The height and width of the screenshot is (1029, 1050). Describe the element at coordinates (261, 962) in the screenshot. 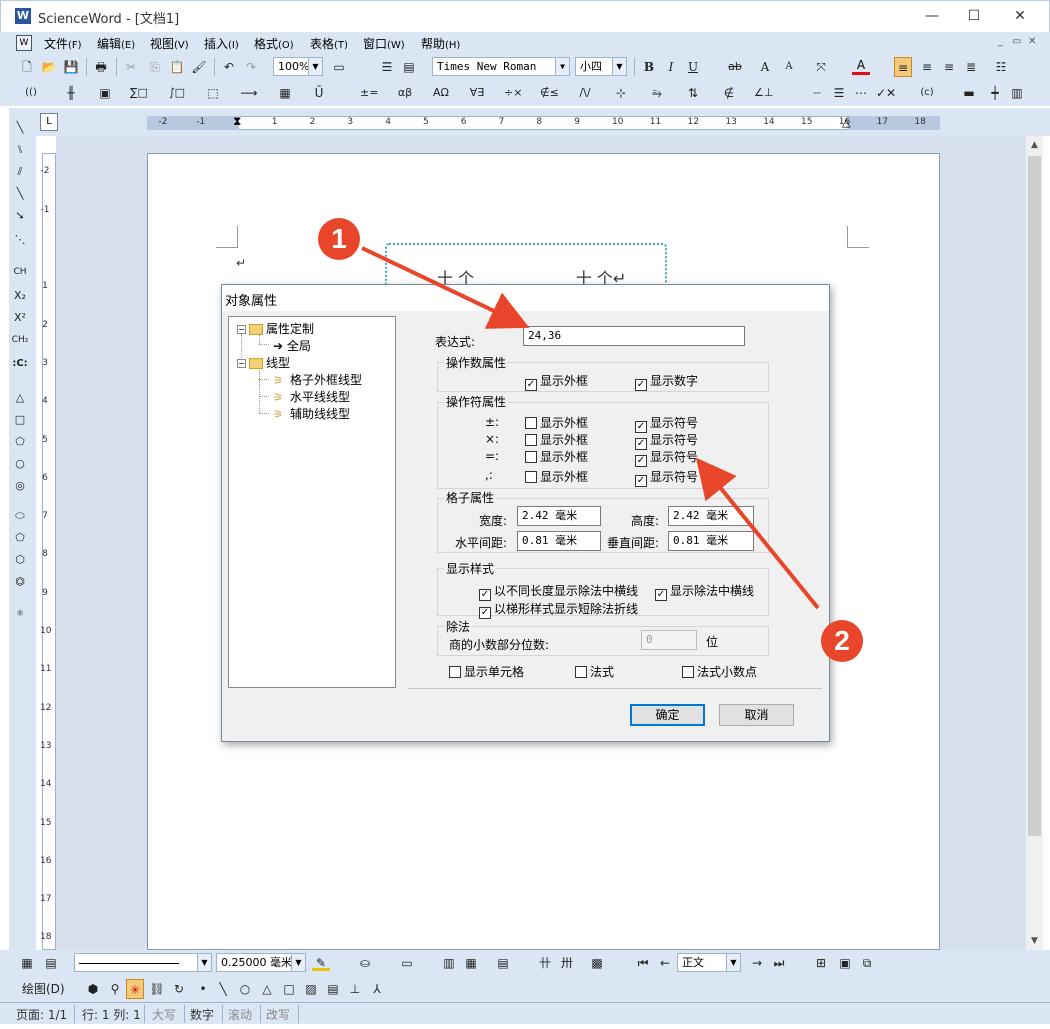

I see `line-width-select: 0.25000 毫米· ▼` at that location.